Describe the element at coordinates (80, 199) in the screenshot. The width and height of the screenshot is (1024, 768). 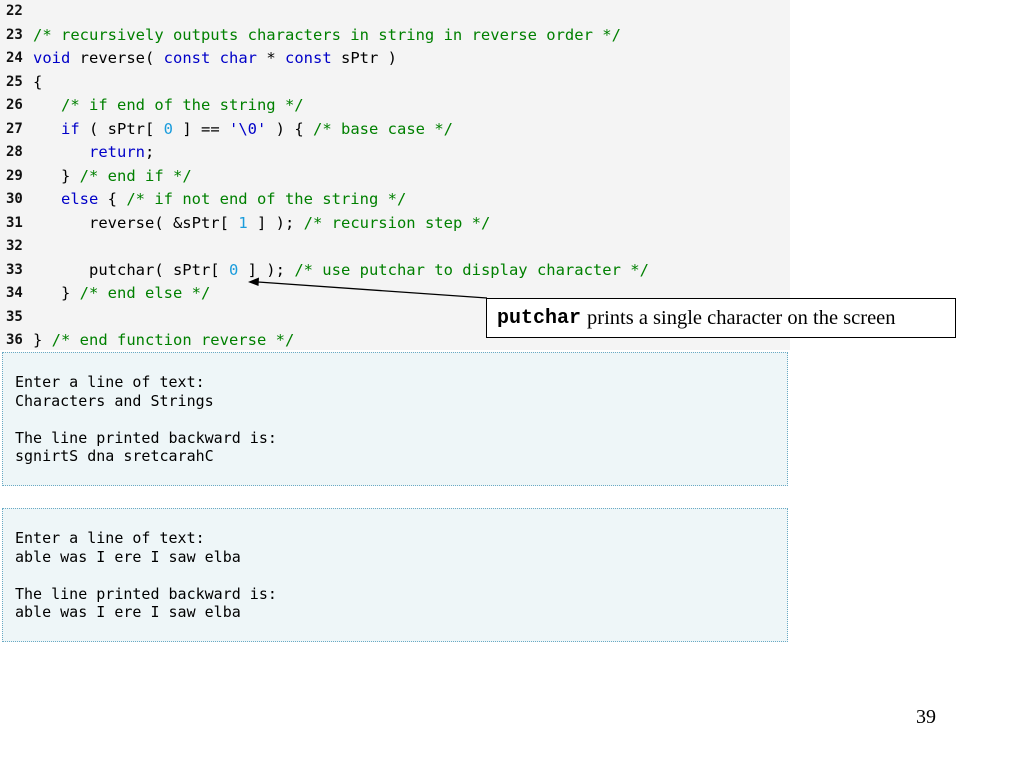
I see `code-token: else` at that location.